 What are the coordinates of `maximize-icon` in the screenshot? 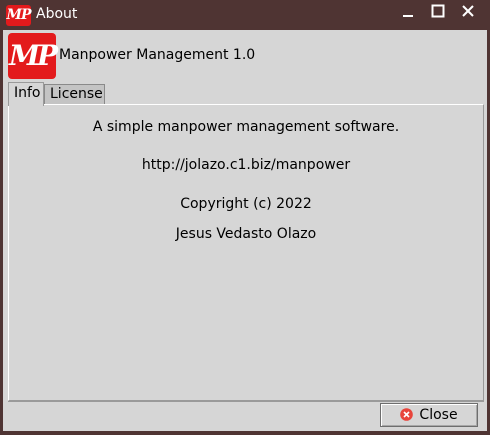 It's located at (438, 11).